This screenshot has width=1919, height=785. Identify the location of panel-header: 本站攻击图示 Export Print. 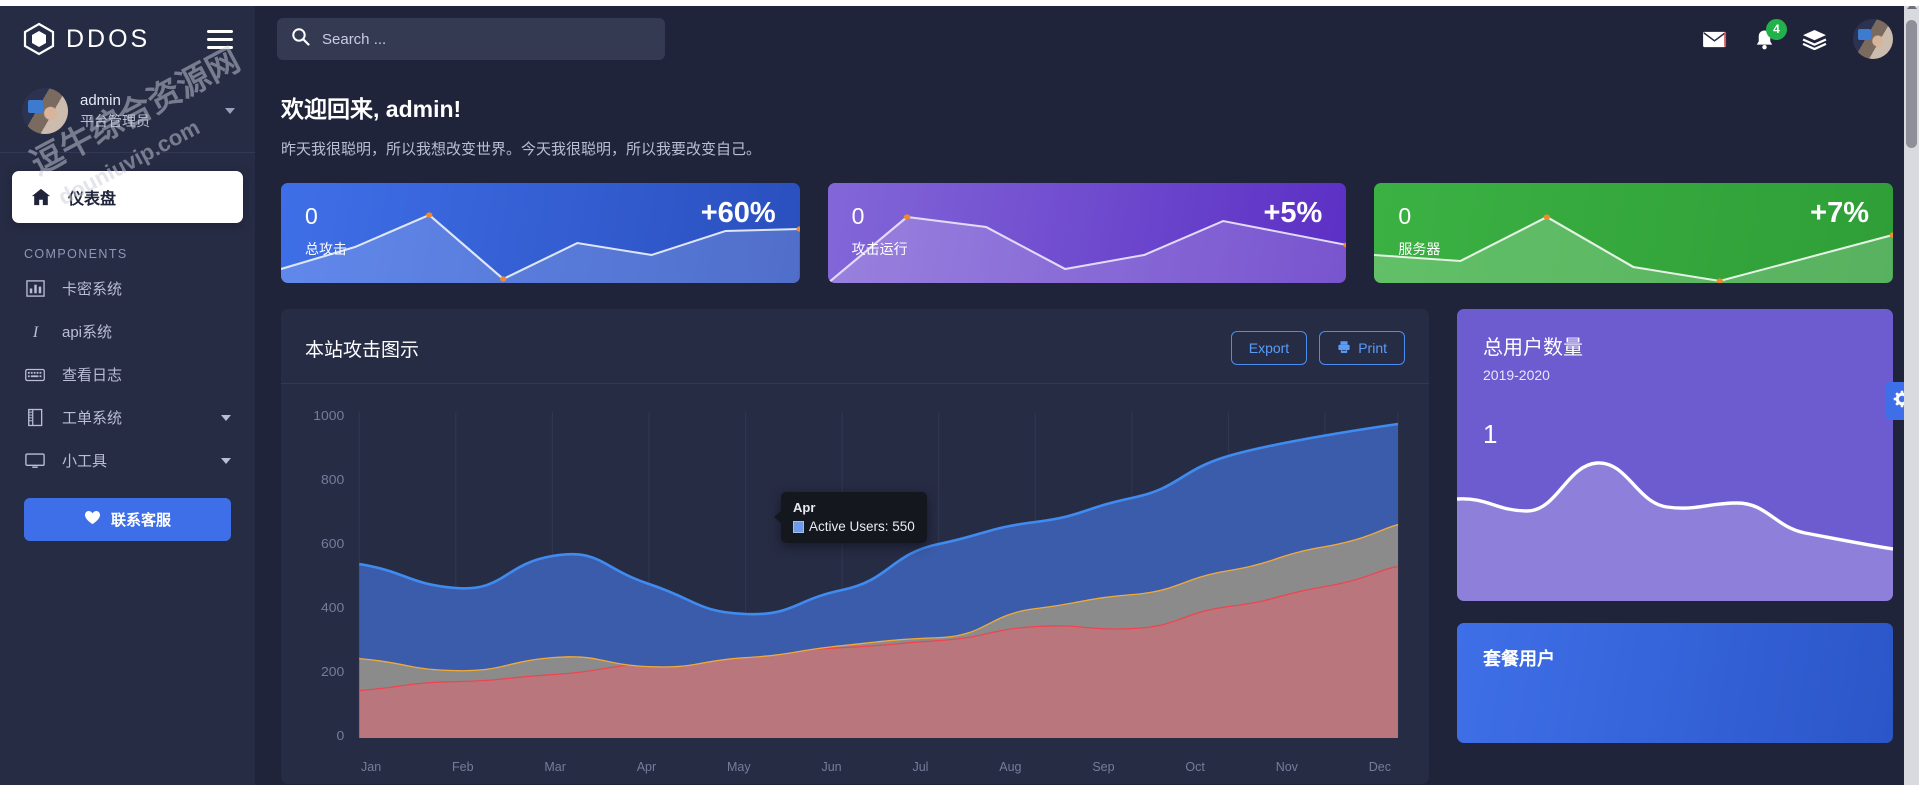
(855, 346).